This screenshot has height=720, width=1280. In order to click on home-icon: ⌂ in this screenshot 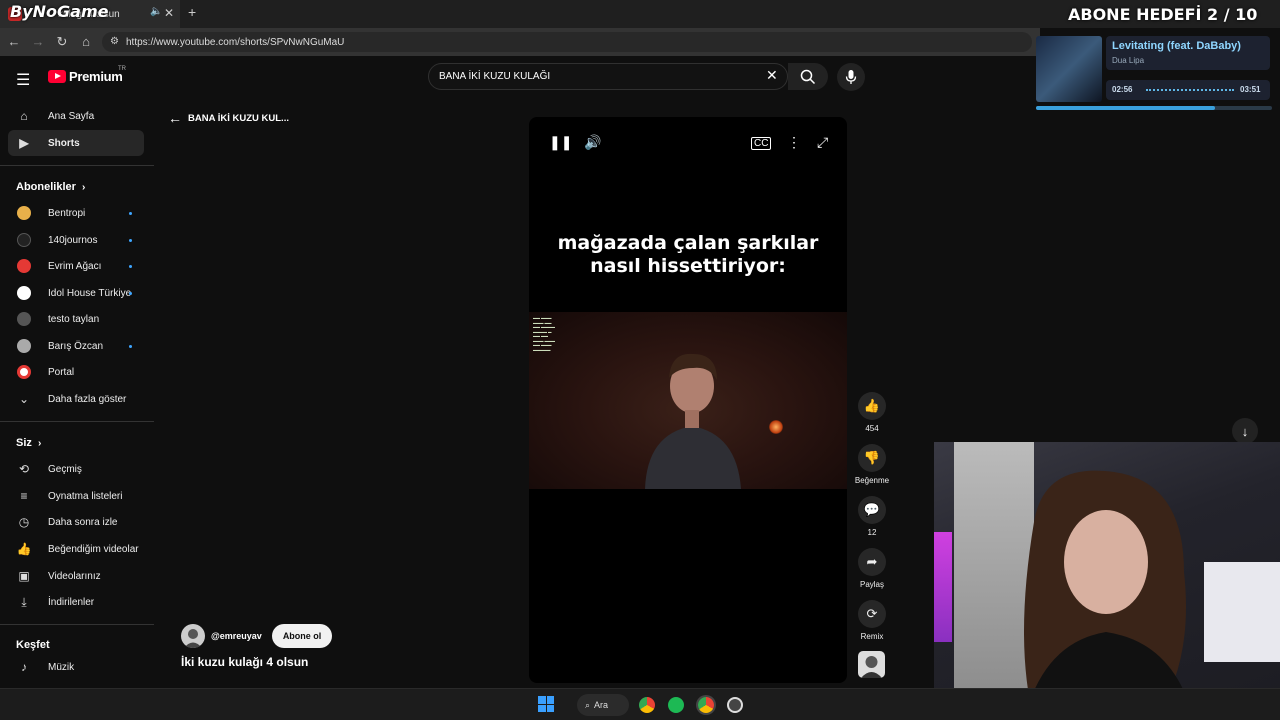, I will do `click(86, 41)`.